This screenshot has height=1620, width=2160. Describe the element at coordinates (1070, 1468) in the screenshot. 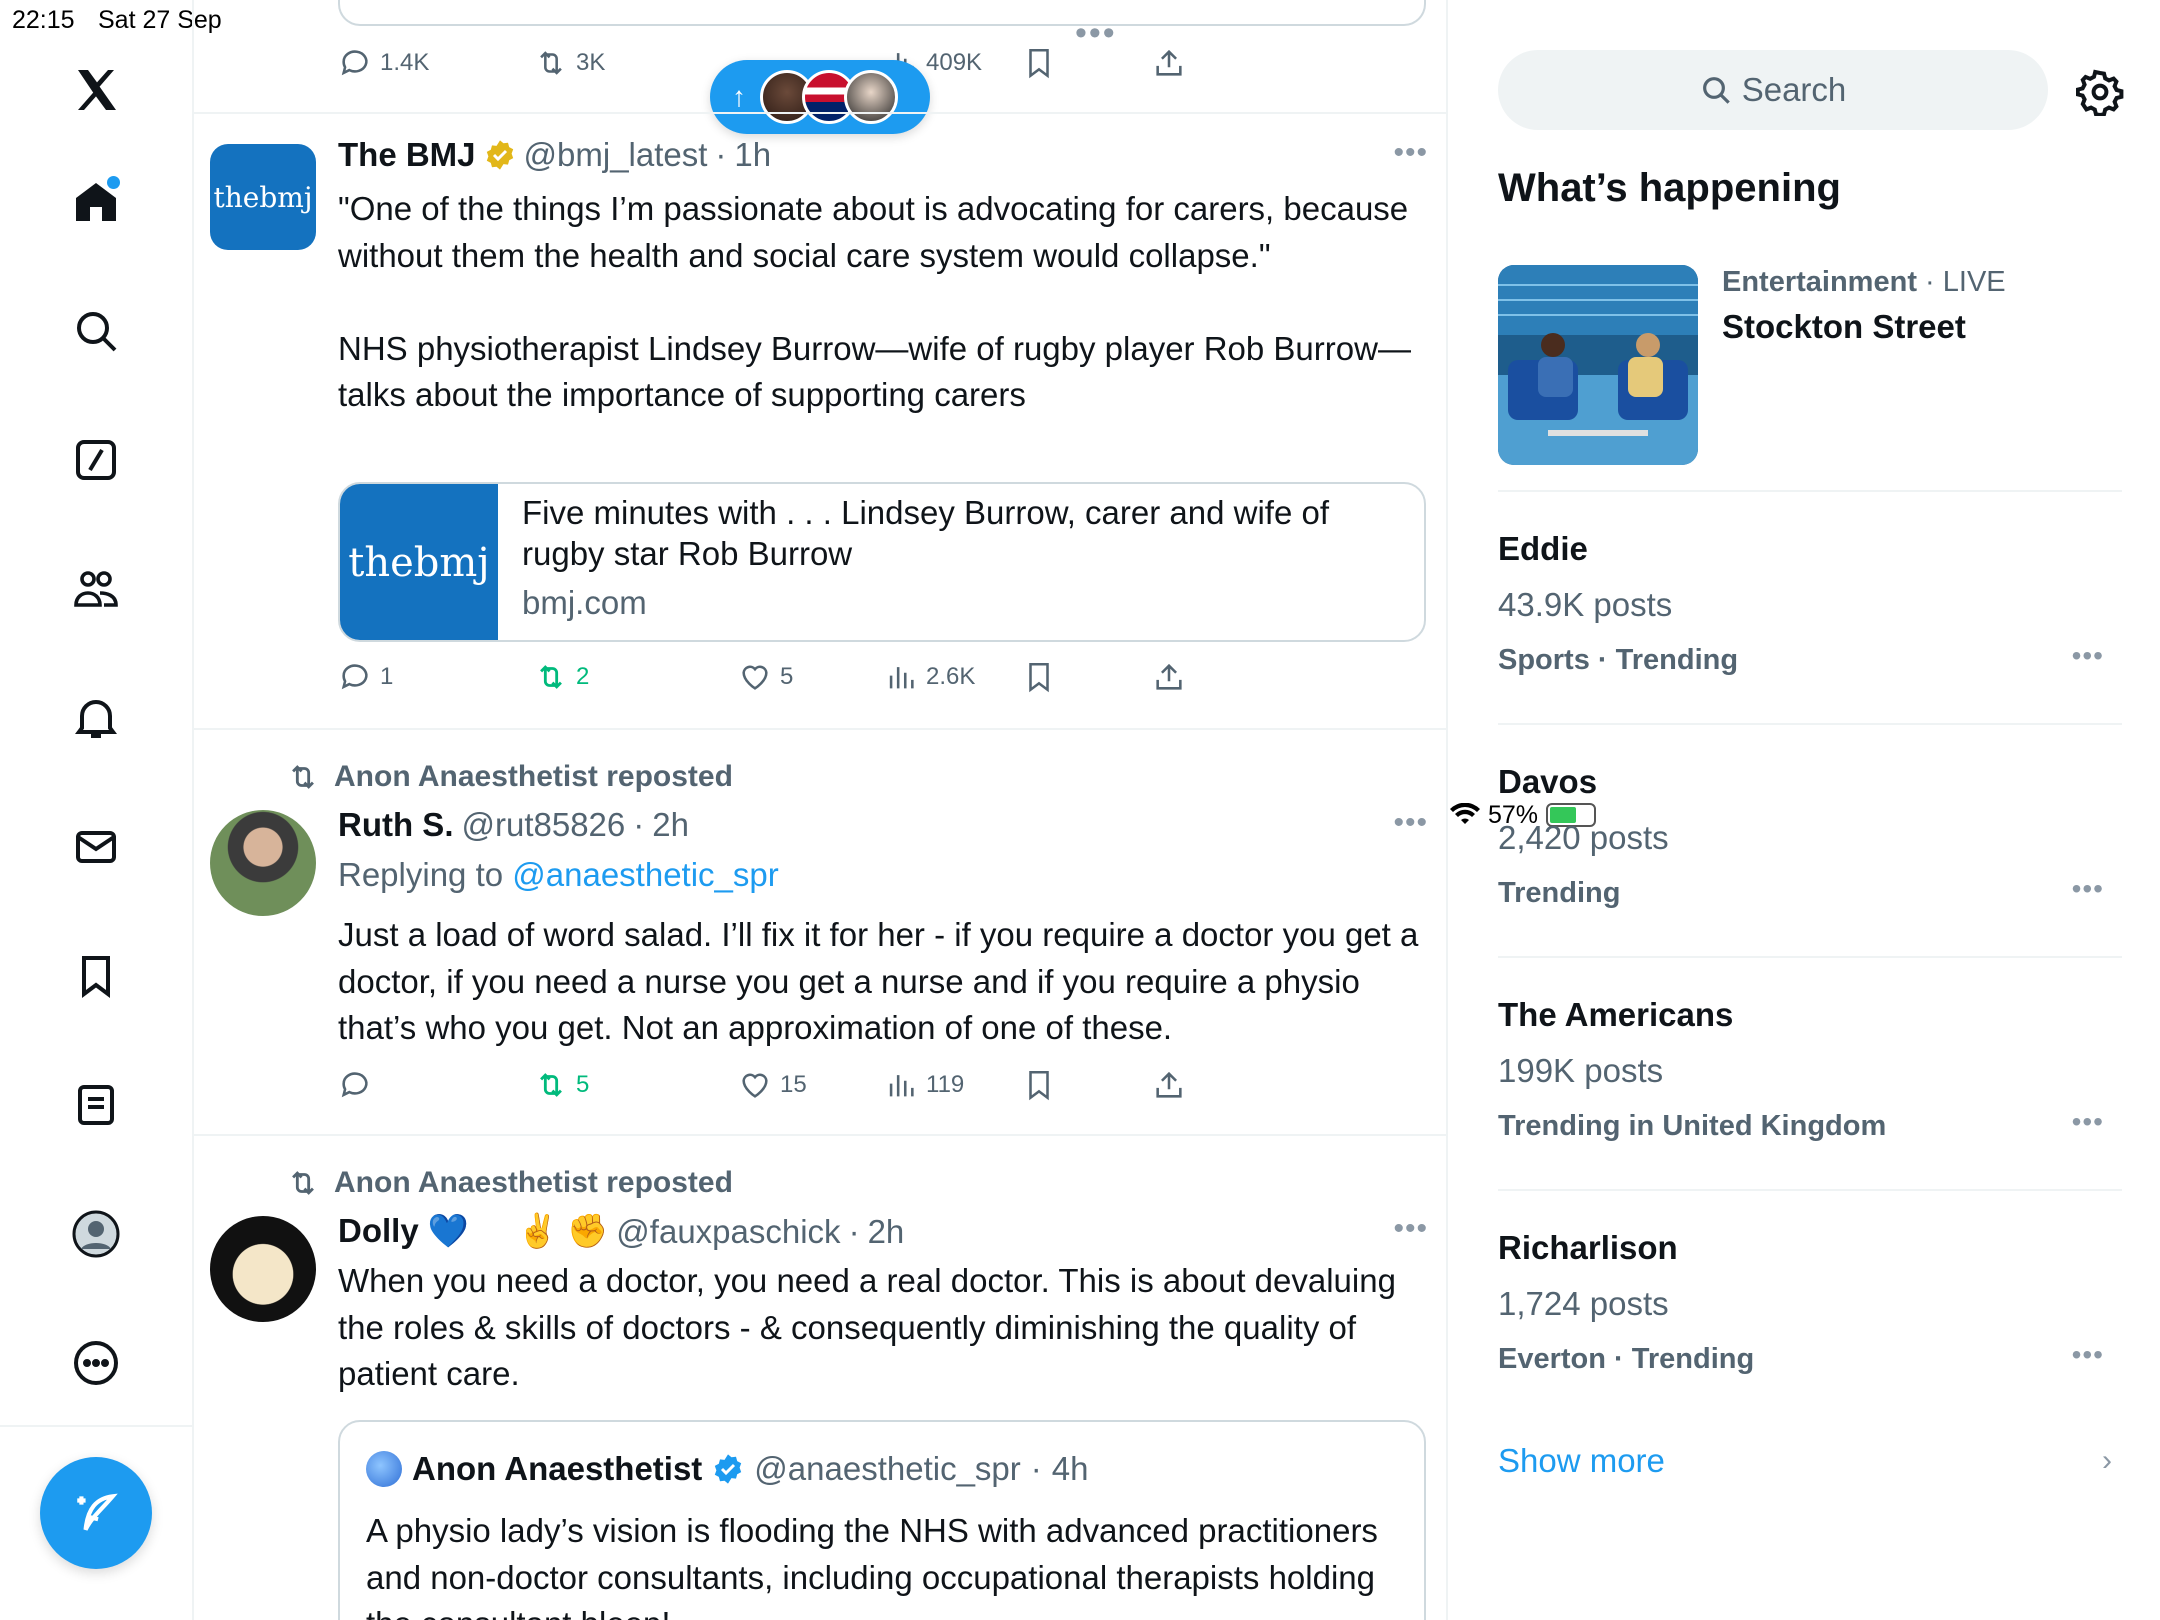

I see `quoted-post-time: 4h` at that location.